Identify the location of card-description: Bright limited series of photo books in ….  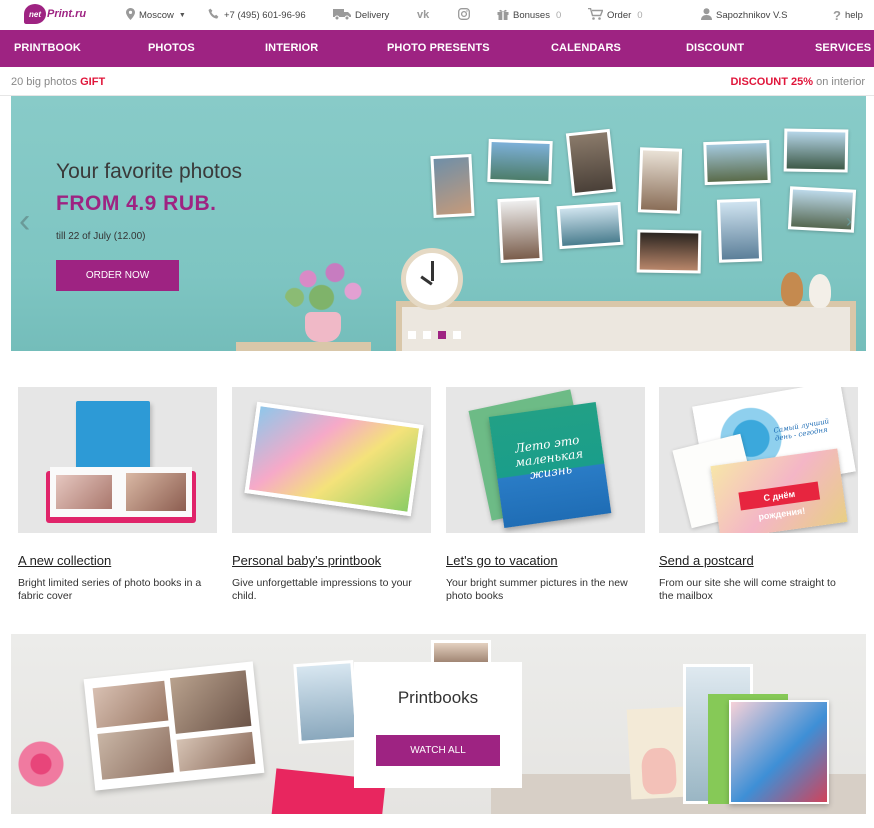
(110, 589).